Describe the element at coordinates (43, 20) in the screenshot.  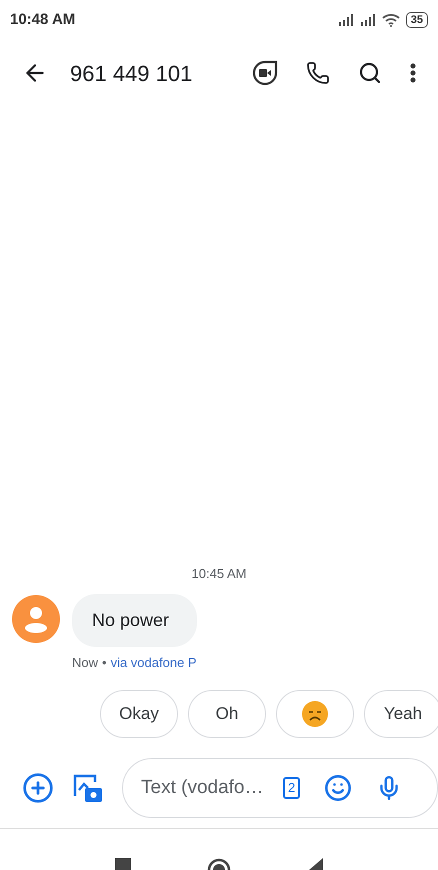
I see `status-time: 10:48 AM` at that location.